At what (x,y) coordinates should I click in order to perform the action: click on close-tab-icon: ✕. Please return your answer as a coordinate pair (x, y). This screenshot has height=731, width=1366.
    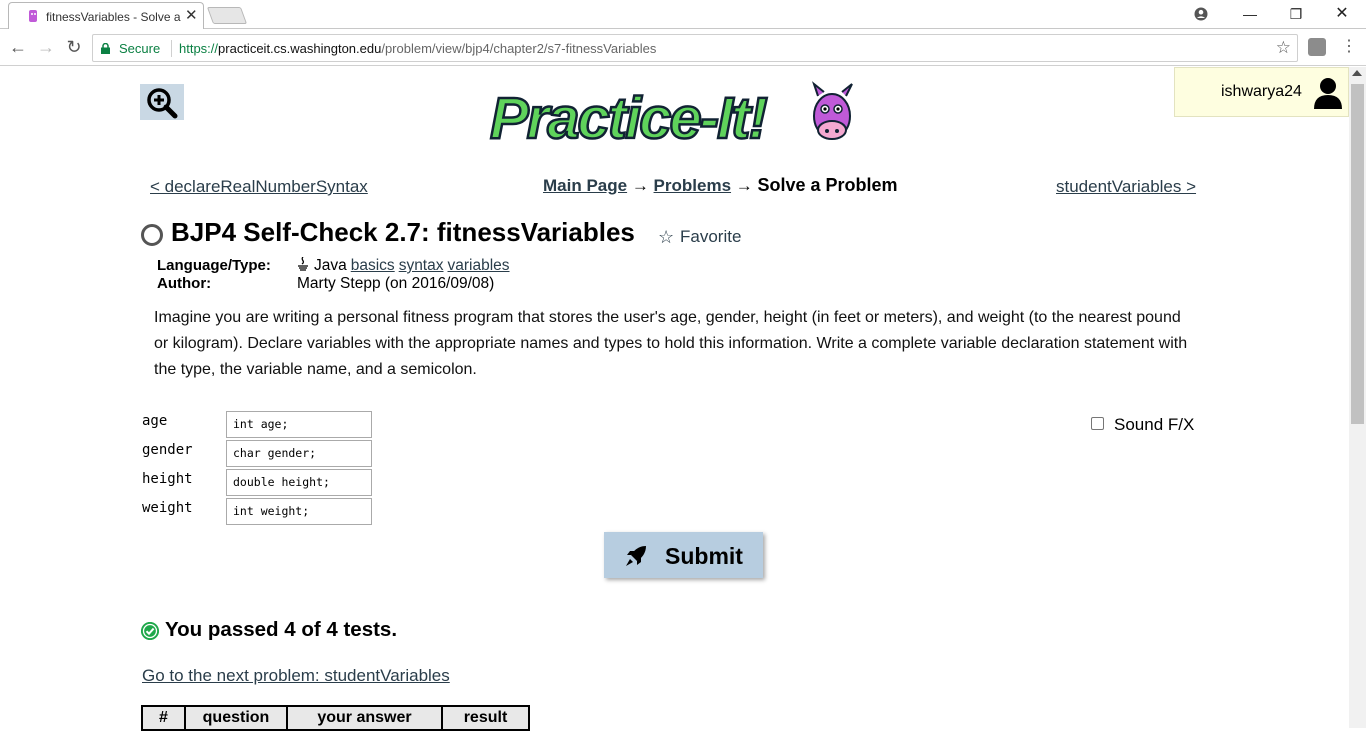
    Looking at the image, I should click on (191, 15).